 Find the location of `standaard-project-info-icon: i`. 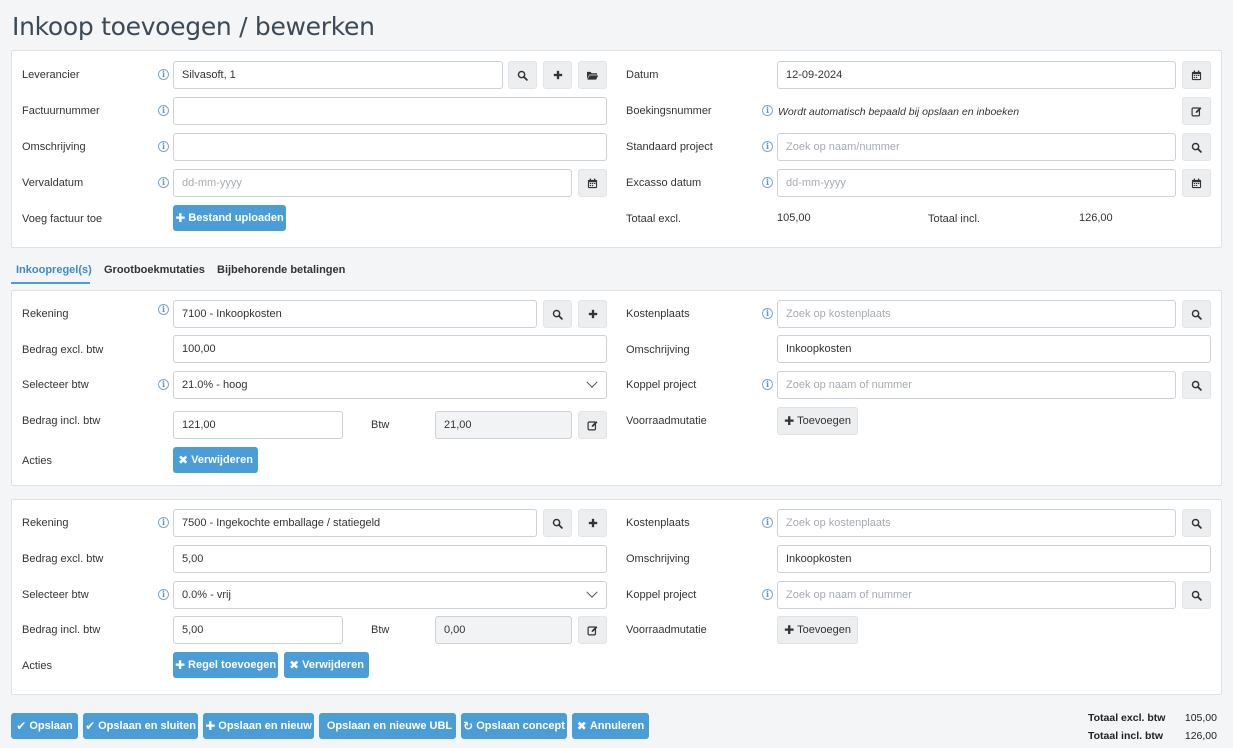

standaard-project-info-icon: i is located at coordinates (767, 146).